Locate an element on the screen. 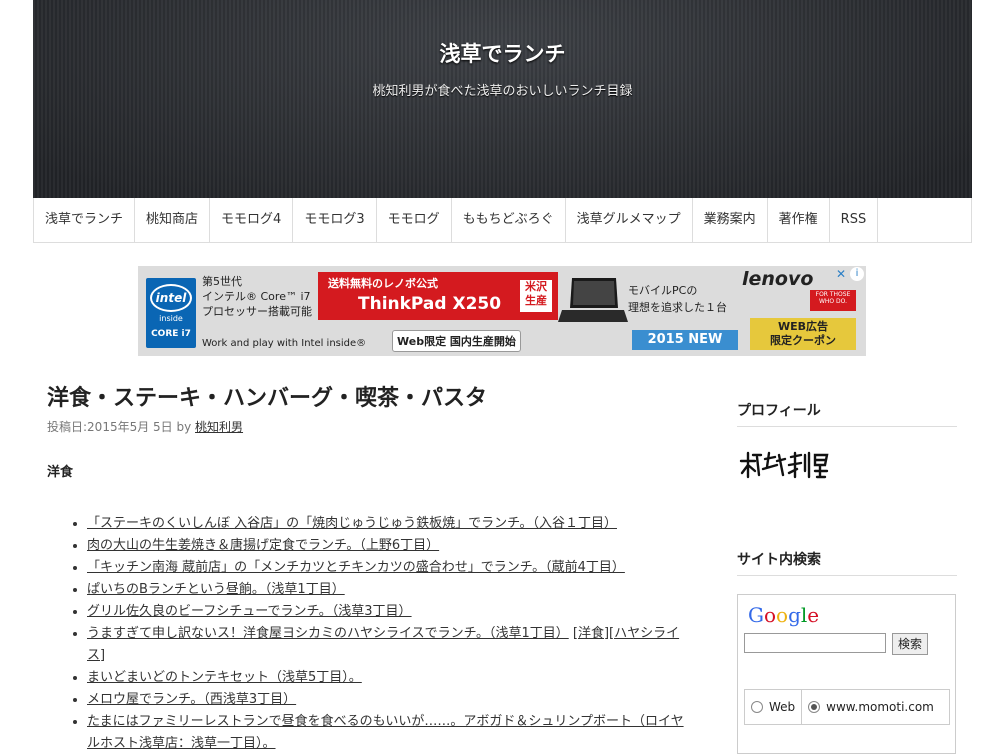  nav-item-rss: RSS is located at coordinates (854, 220).